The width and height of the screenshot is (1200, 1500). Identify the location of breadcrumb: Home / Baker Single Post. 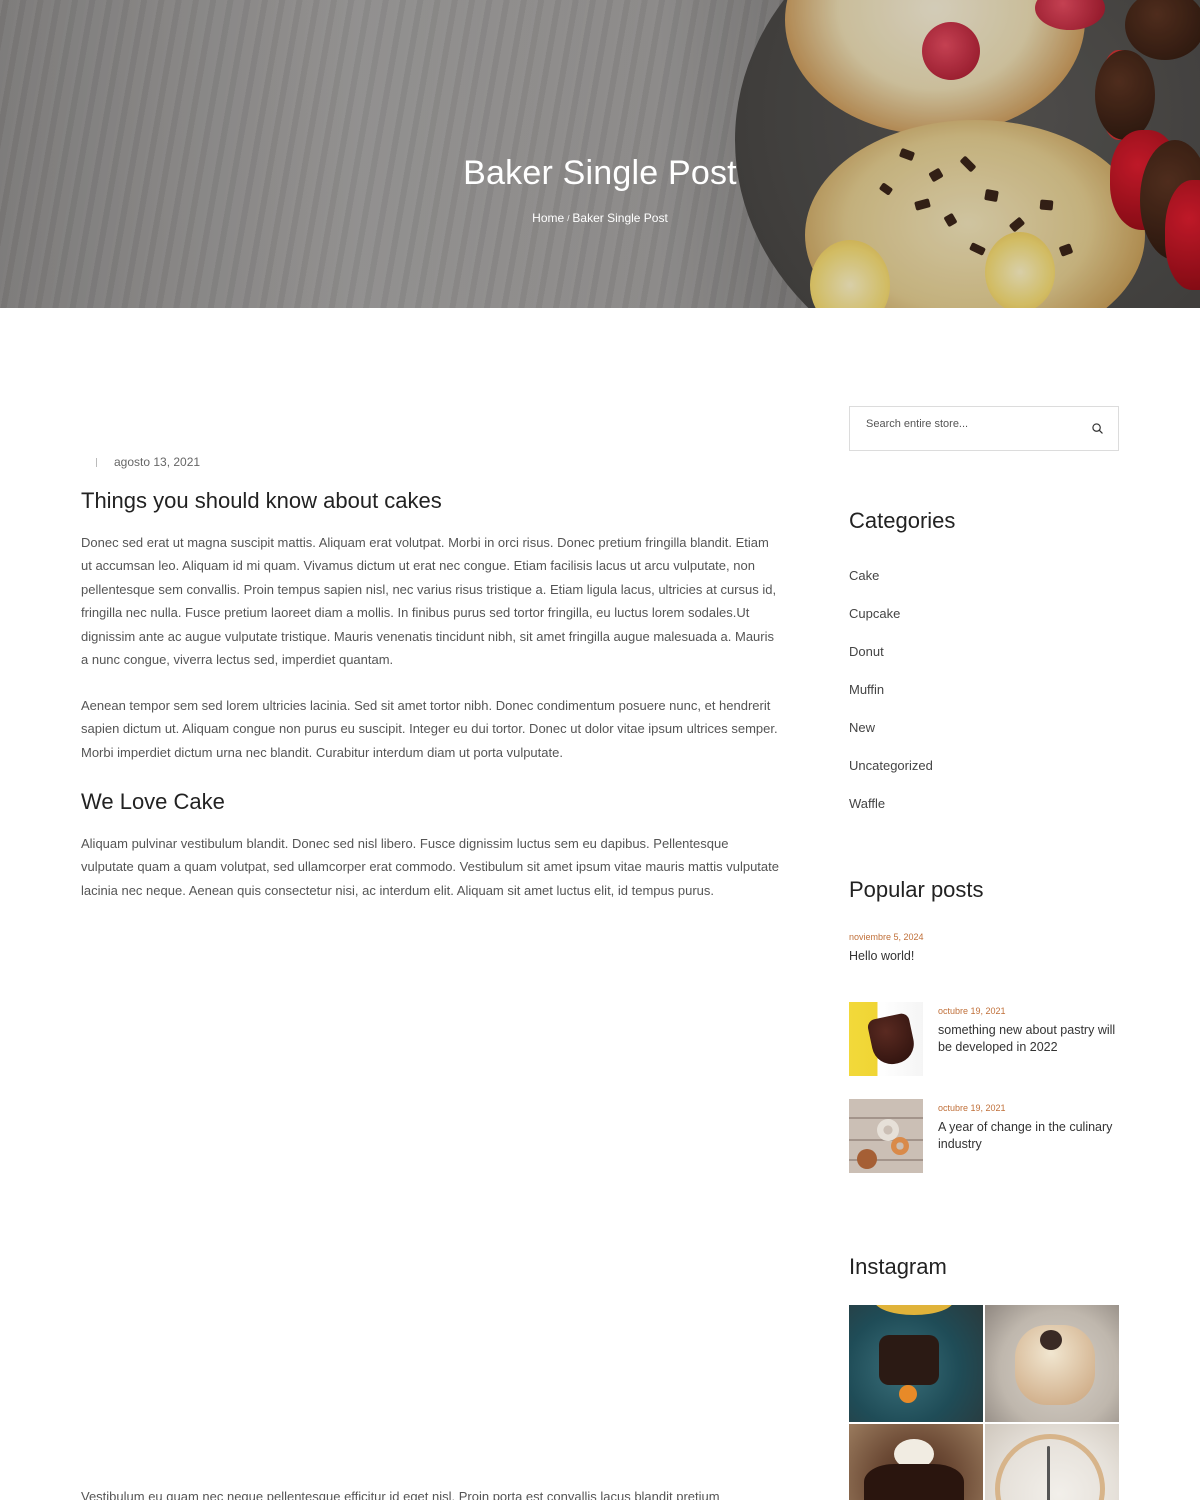
(600, 218).